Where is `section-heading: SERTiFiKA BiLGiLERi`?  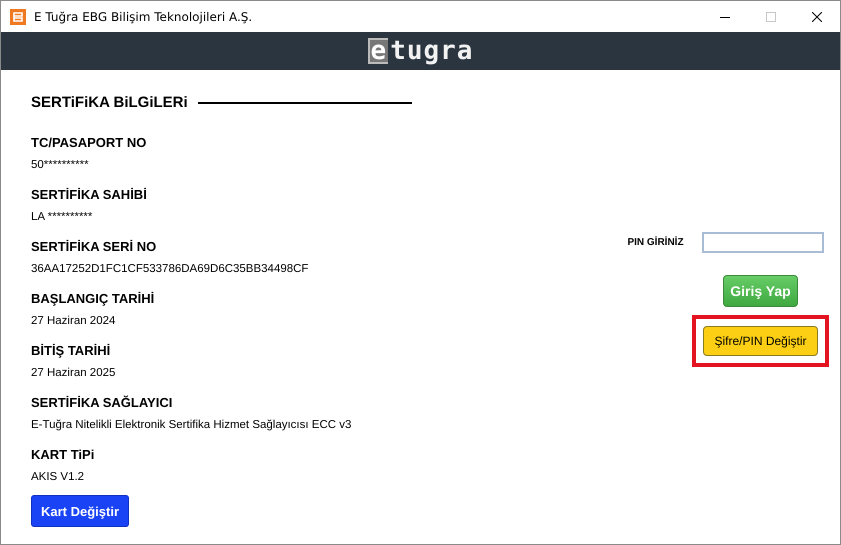 section-heading: SERTiFiKA BiLGiLERi is located at coordinates (109, 102).